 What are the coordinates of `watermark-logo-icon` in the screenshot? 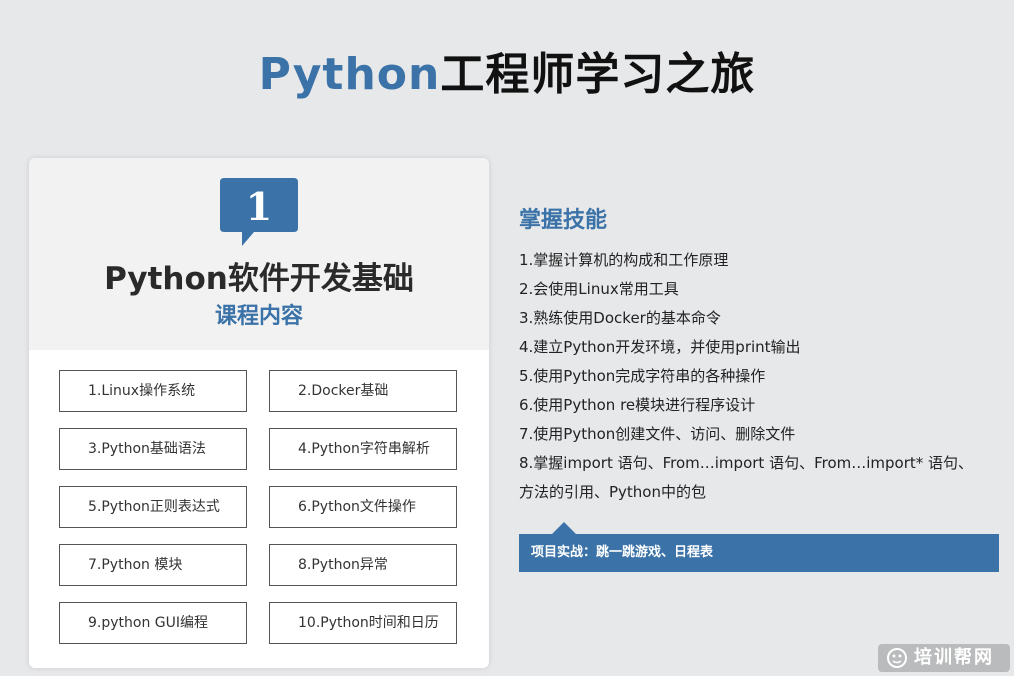 It's located at (897, 658).